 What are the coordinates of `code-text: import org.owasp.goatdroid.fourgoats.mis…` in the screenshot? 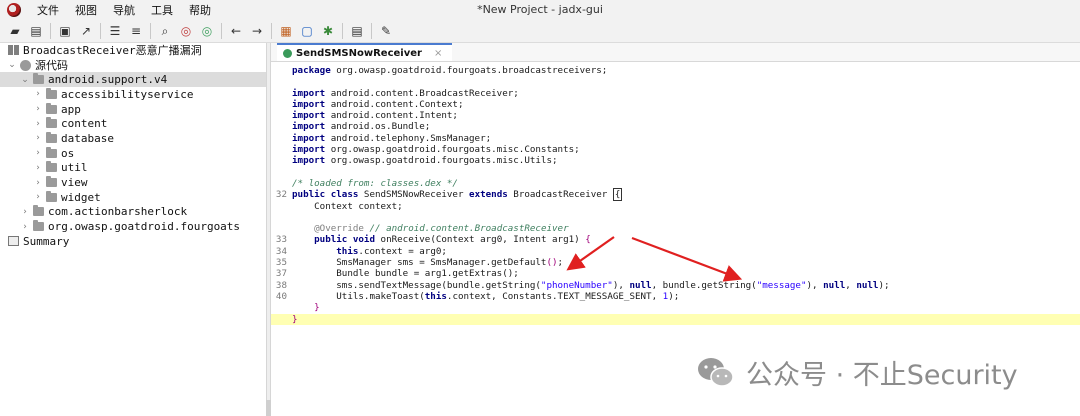 It's located at (436, 150).